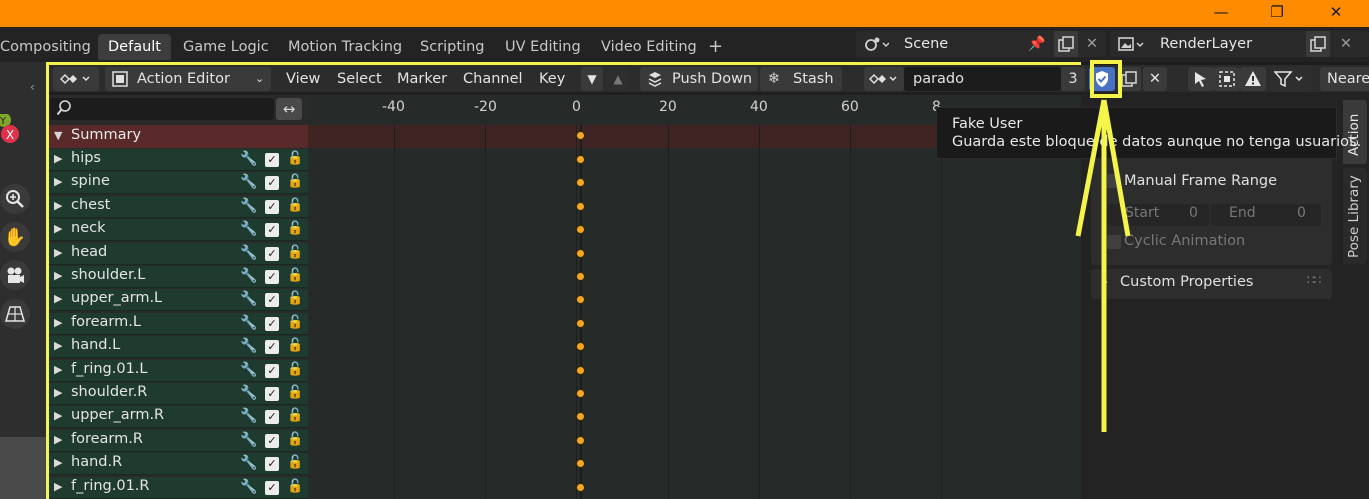 The image size is (1369, 499). What do you see at coordinates (32, 87) in the screenshot?
I see `collapse-arrow-icon: ‹` at bounding box center [32, 87].